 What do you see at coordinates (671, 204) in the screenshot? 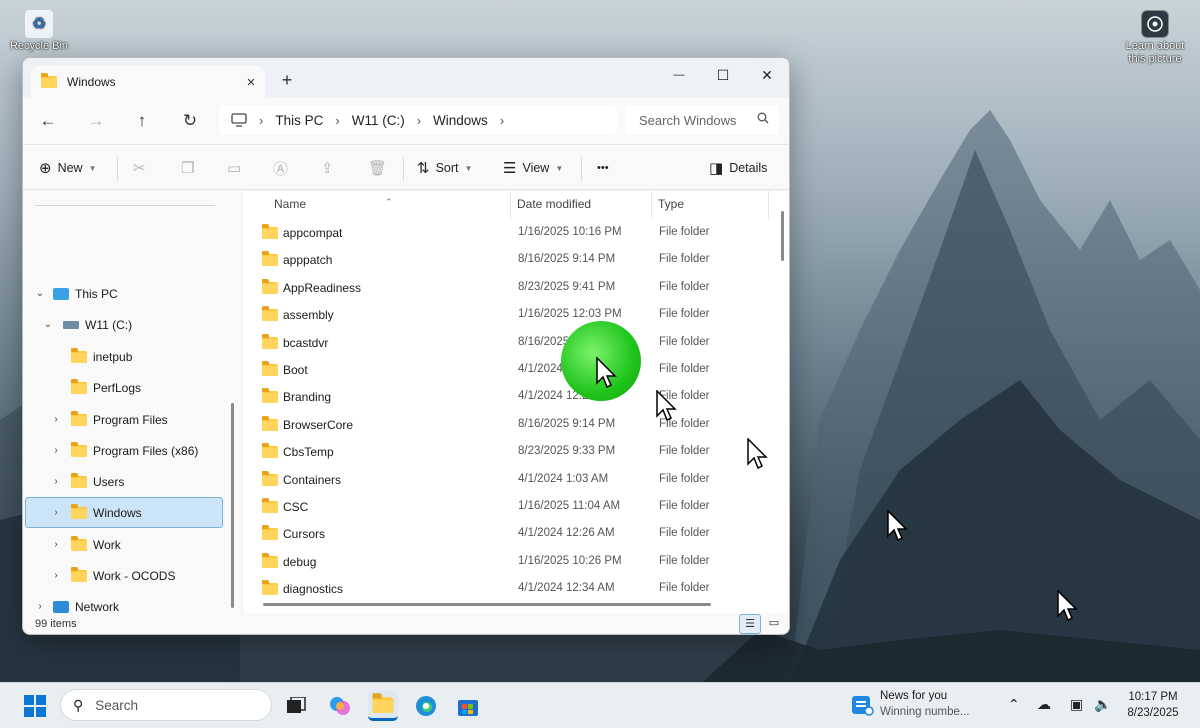
I see `column-header-type: Type` at bounding box center [671, 204].